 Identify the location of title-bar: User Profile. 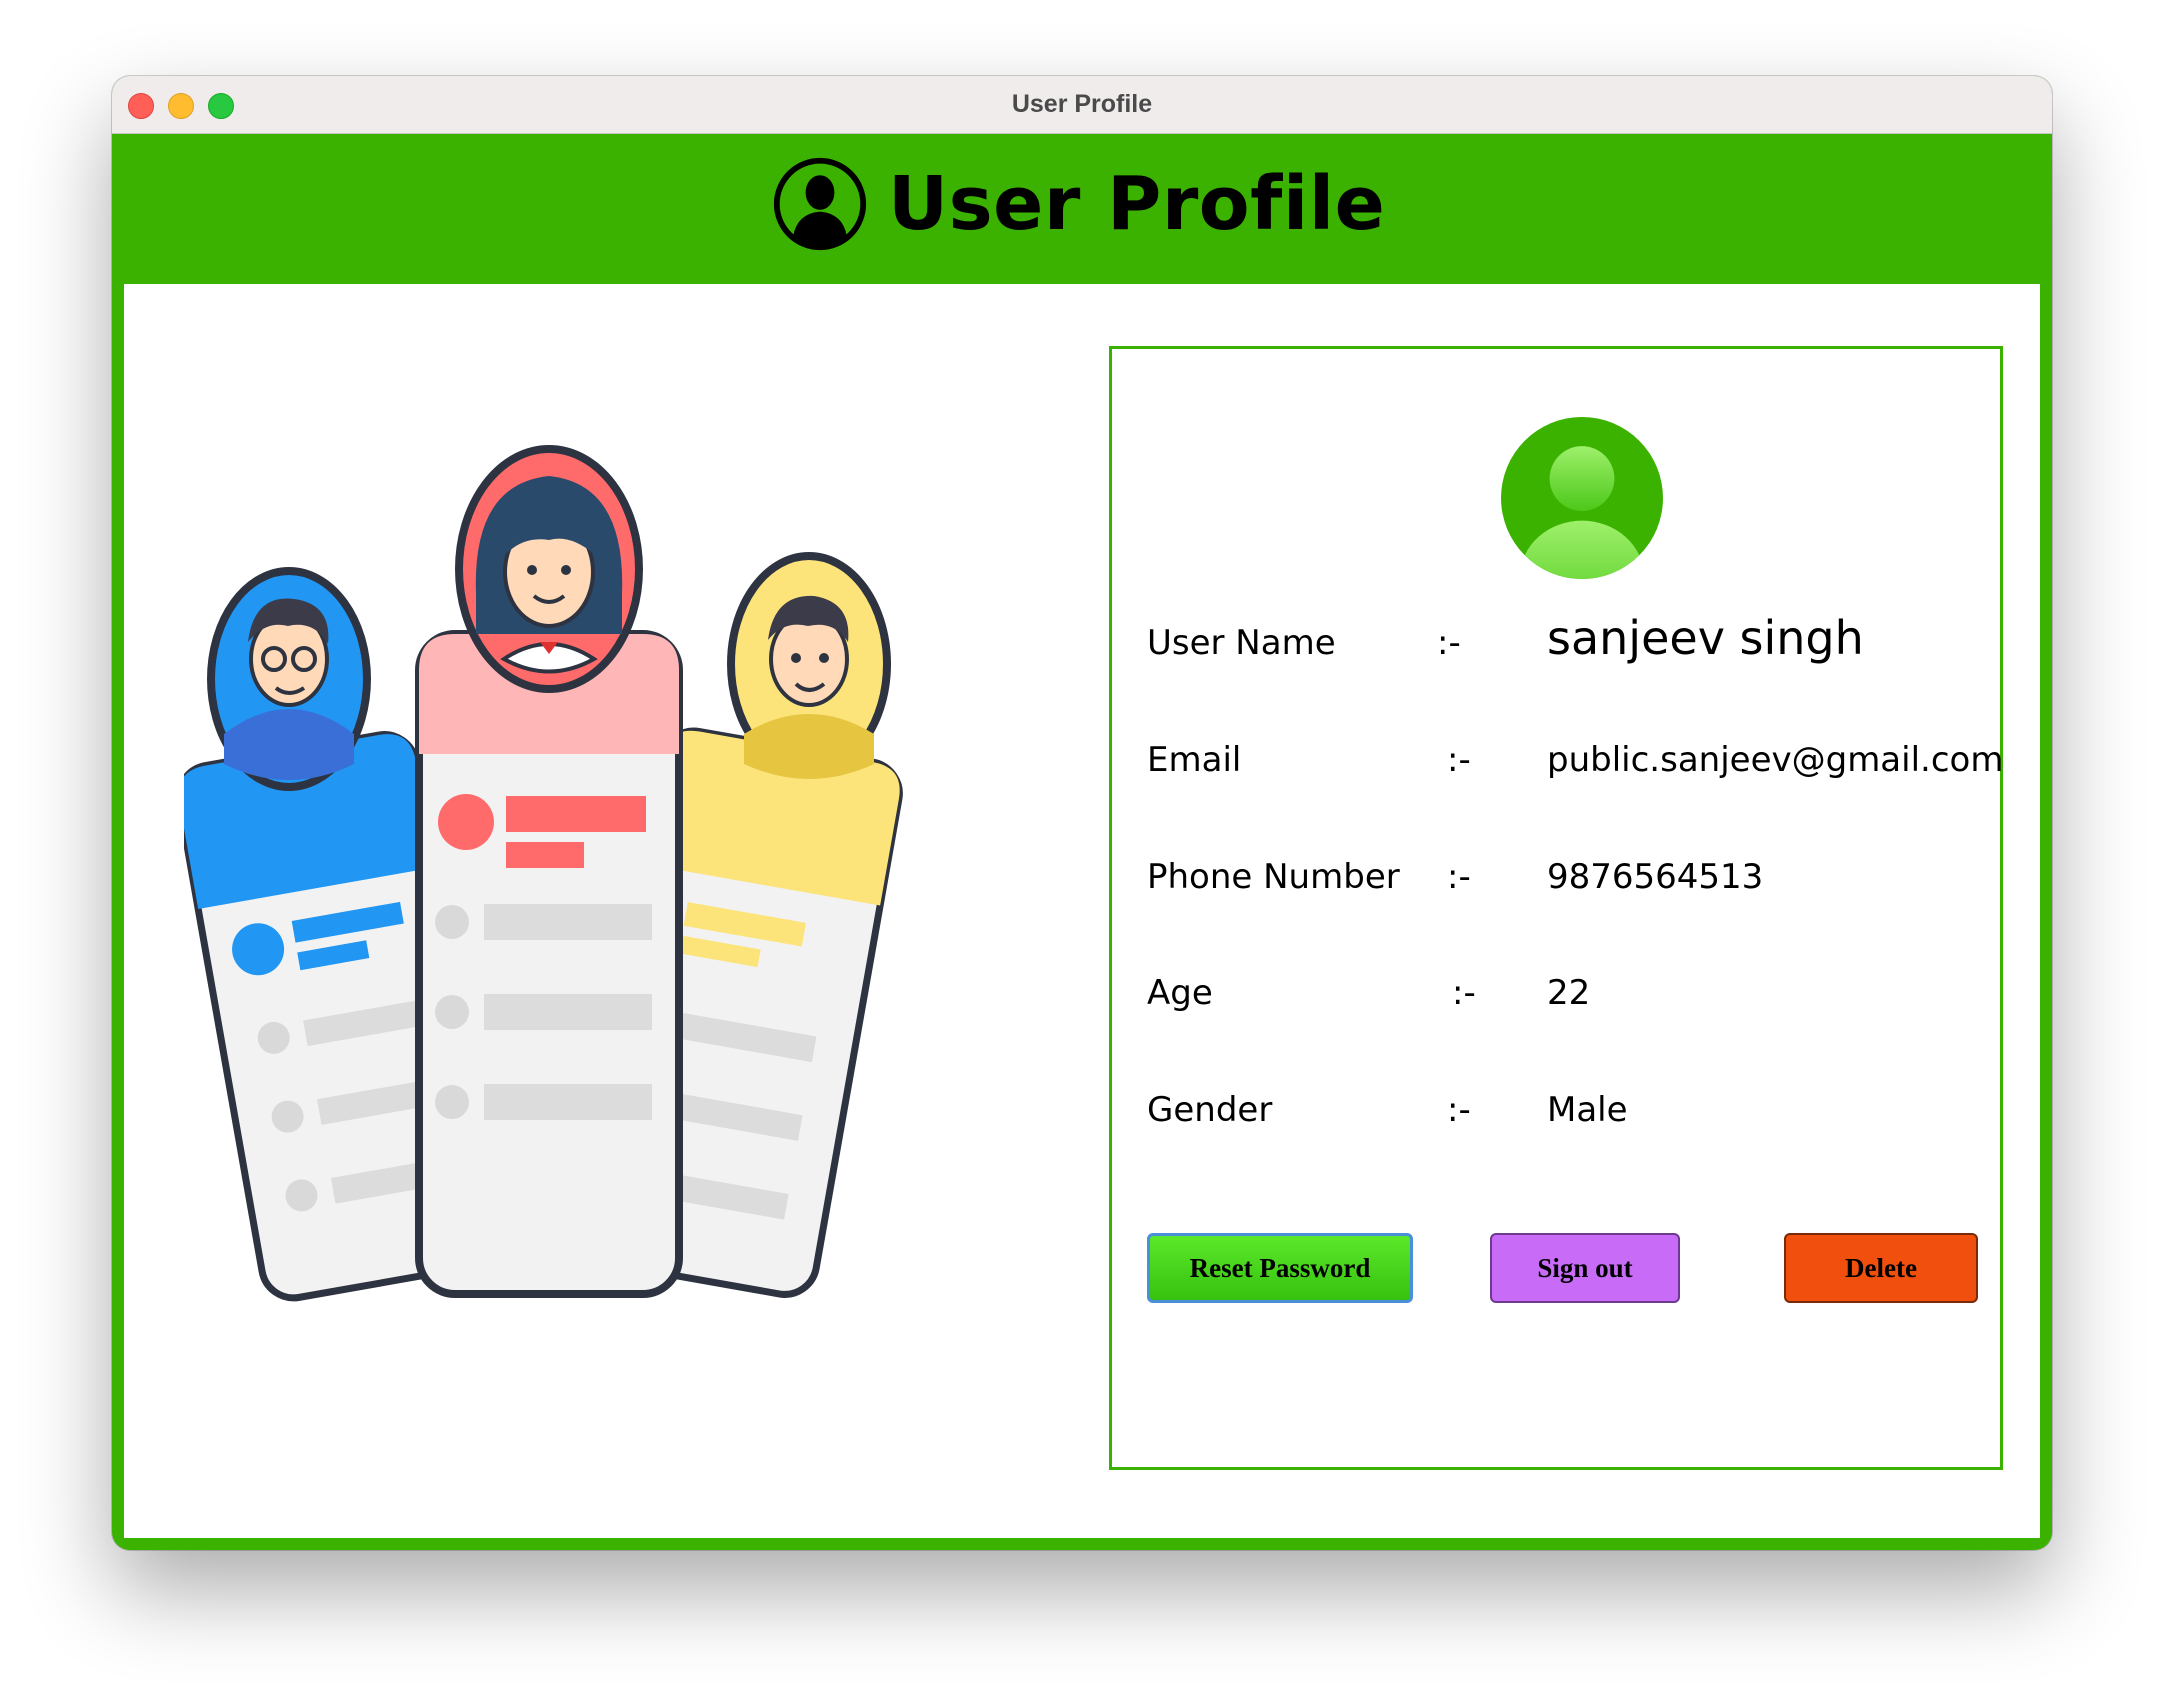
(1082, 105).